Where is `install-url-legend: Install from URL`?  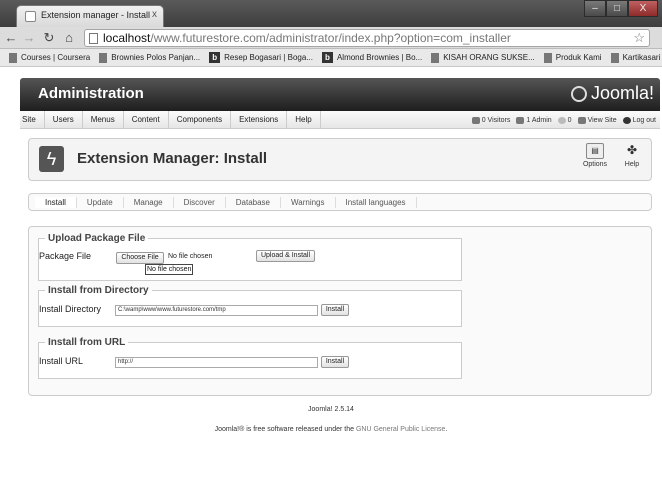 install-url-legend: Install from URL is located at coordinates (87, 342).